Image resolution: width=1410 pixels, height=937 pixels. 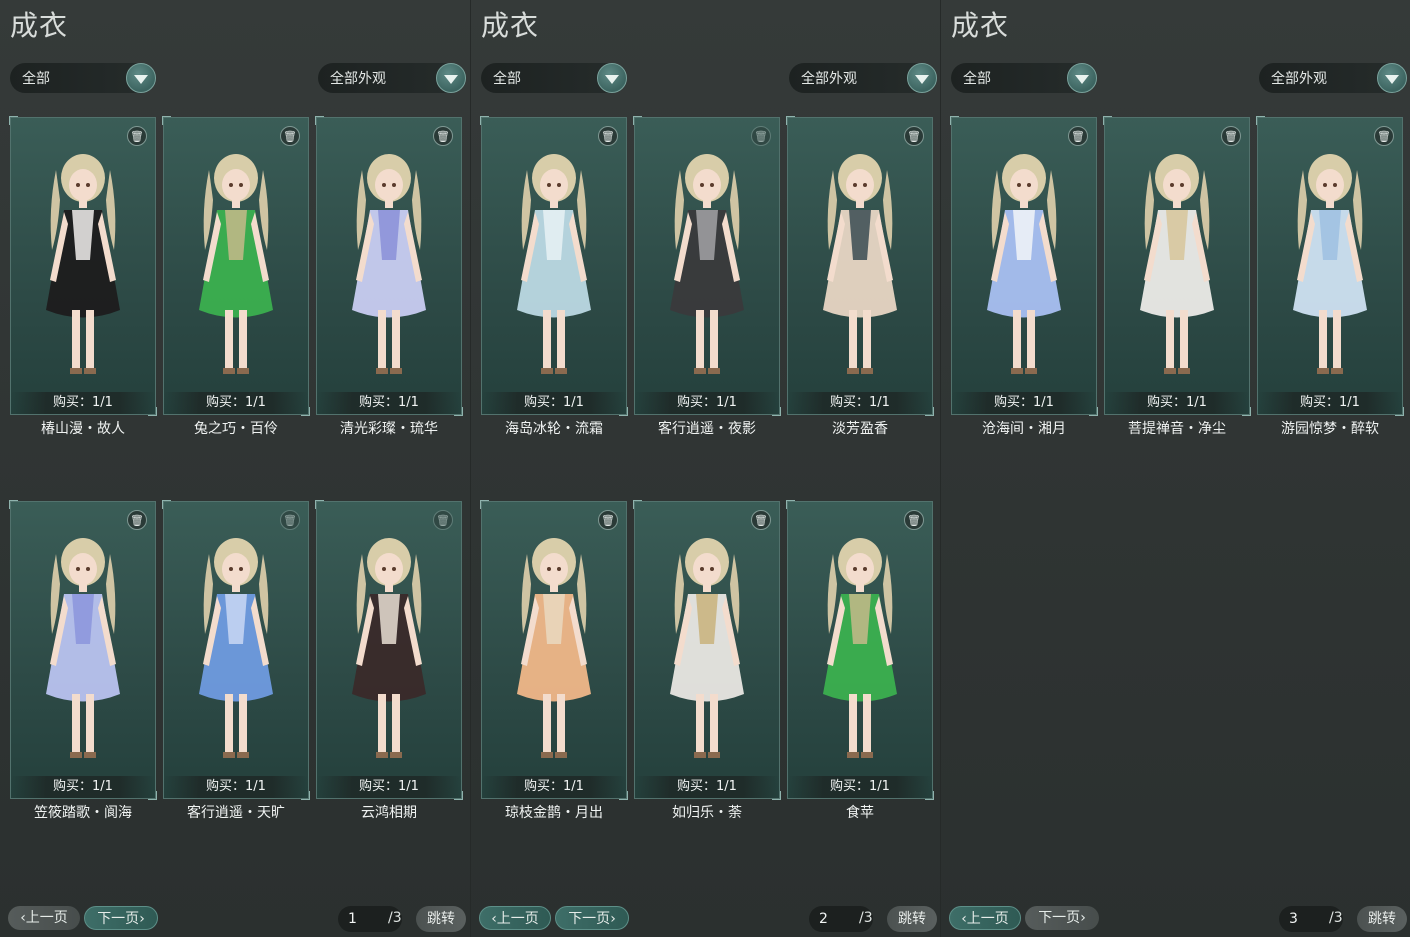 I want to click on outfit-name: 淡芳盈香, so click(x=860, y=429).